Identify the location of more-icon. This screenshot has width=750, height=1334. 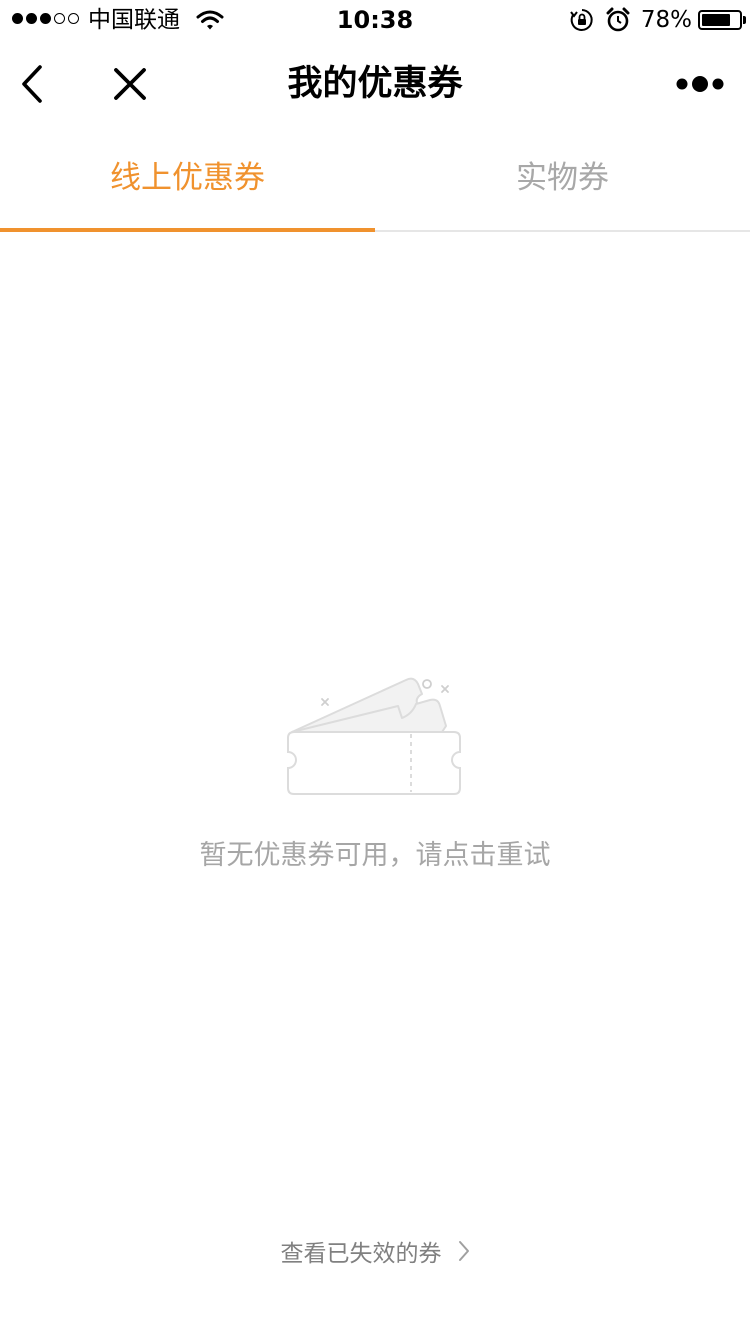
(702, 84).